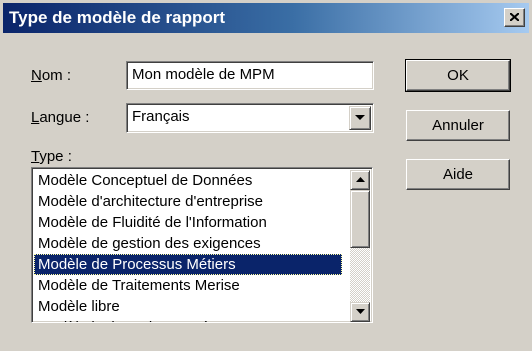  Describe the element at coordinates (203, 74) in the screenshot. I see `name-field-value: Mon modèle de MPM` at that location.